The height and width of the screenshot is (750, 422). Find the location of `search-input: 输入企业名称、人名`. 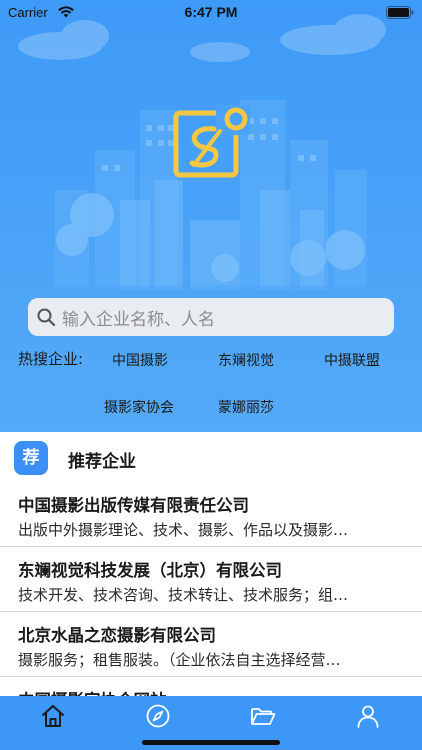

search-input: 输入企业名称、人名 is located at coordinates (211, 317).